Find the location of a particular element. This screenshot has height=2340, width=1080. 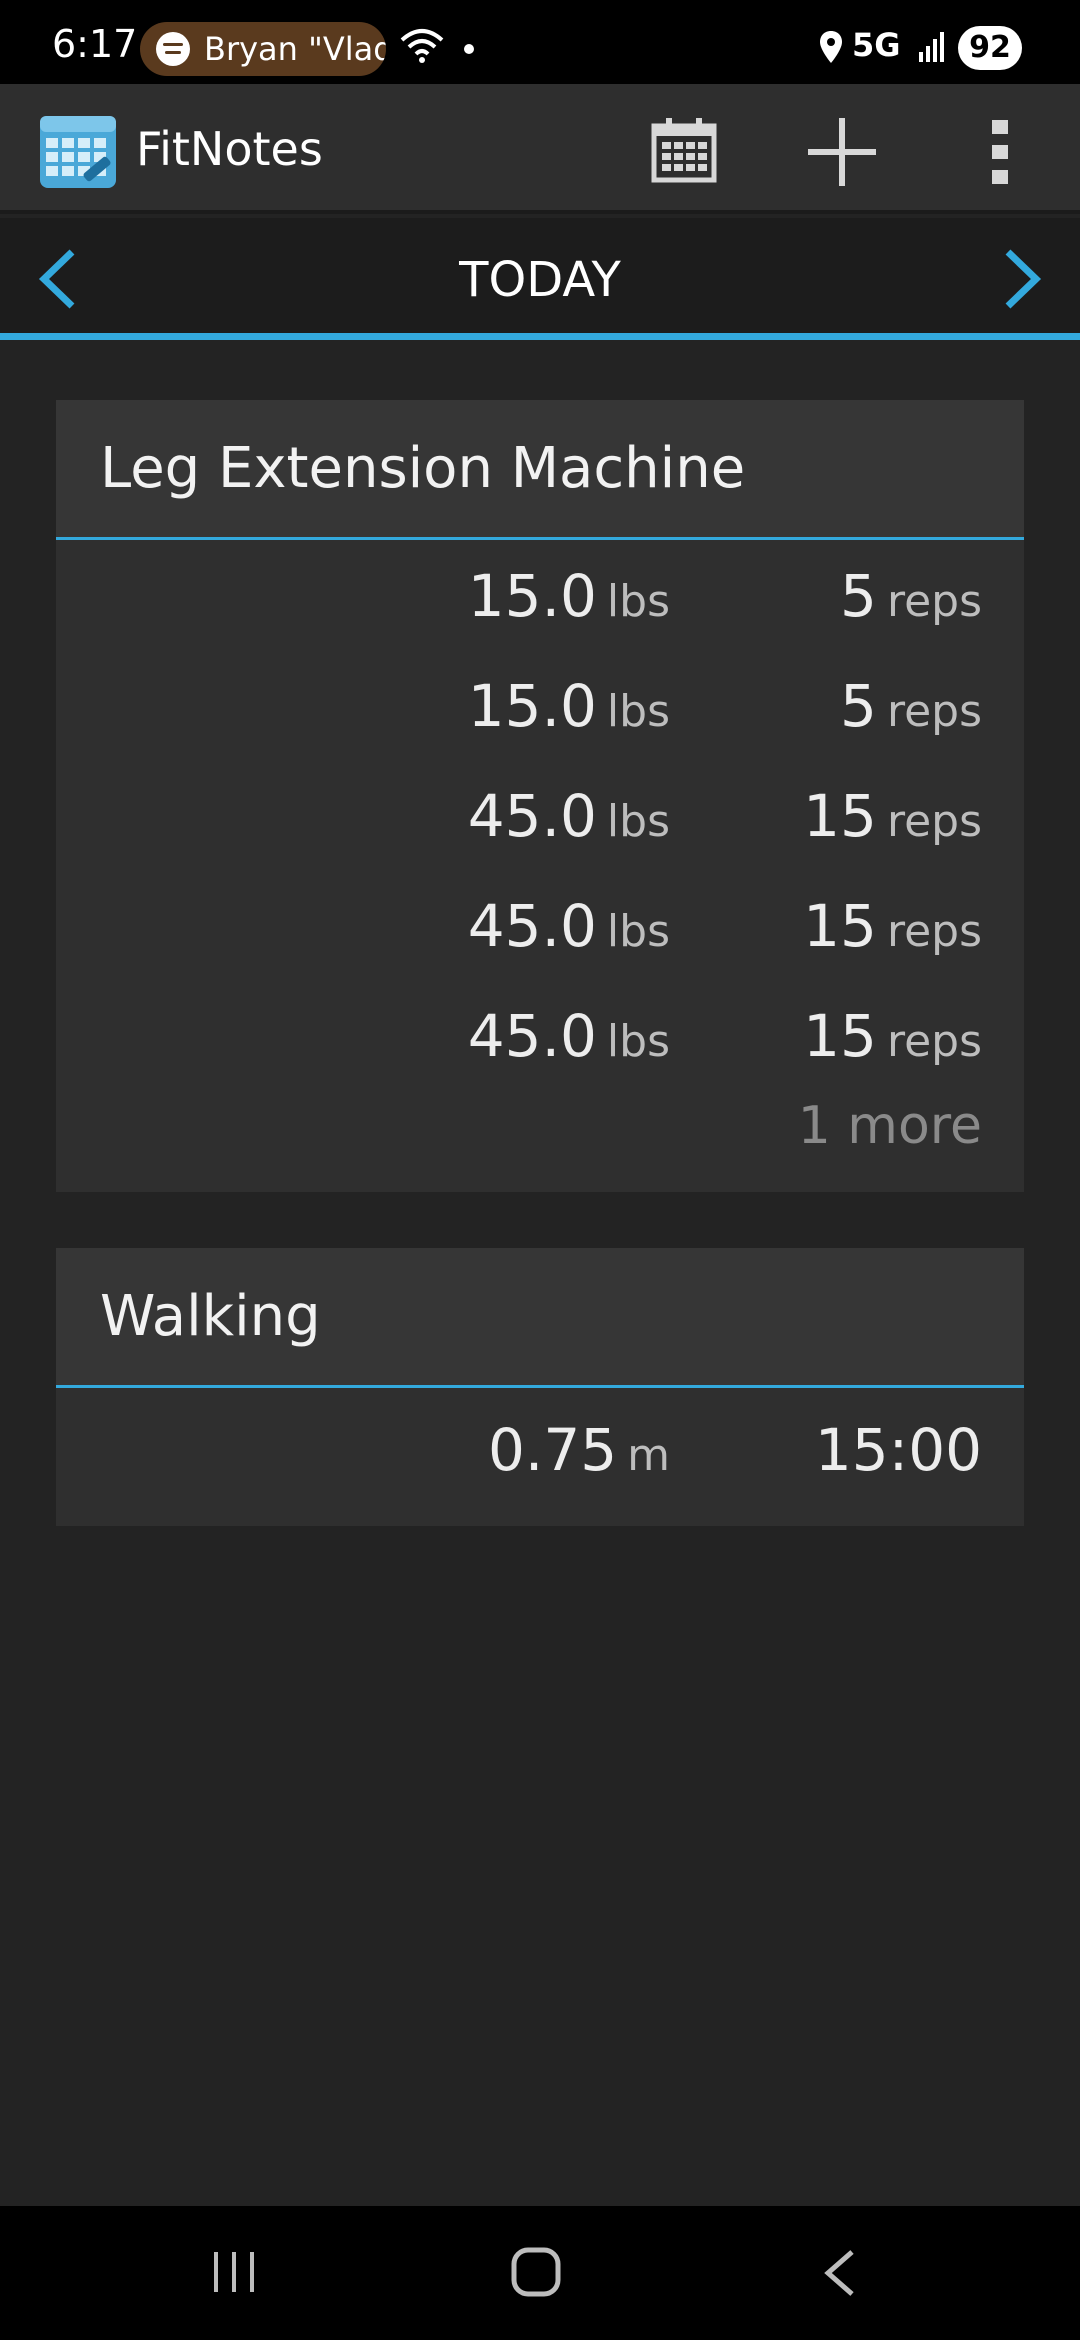

notification-dot-icon is located at coordinates (469, 49).